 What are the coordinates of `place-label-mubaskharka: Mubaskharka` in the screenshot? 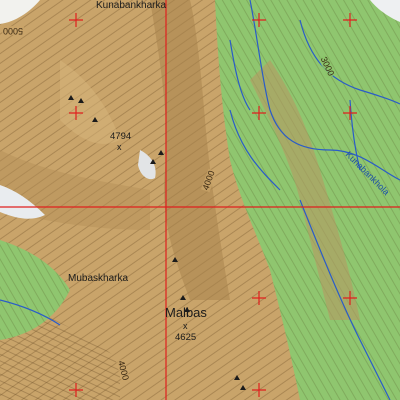 It's located at (98, 278).